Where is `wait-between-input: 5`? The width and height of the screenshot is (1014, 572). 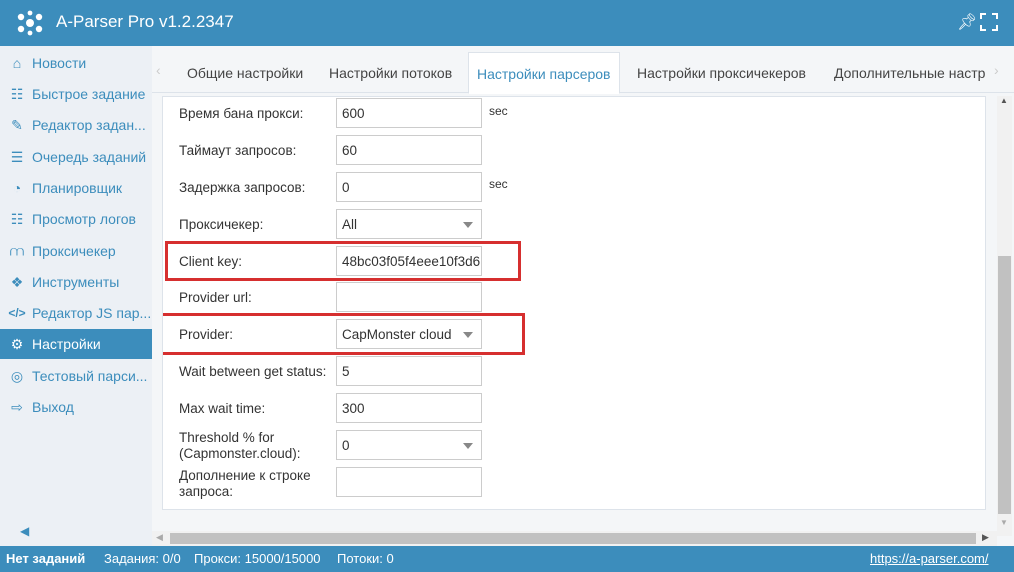
wait-between-input: 5 is located at coordinates (409, 371).